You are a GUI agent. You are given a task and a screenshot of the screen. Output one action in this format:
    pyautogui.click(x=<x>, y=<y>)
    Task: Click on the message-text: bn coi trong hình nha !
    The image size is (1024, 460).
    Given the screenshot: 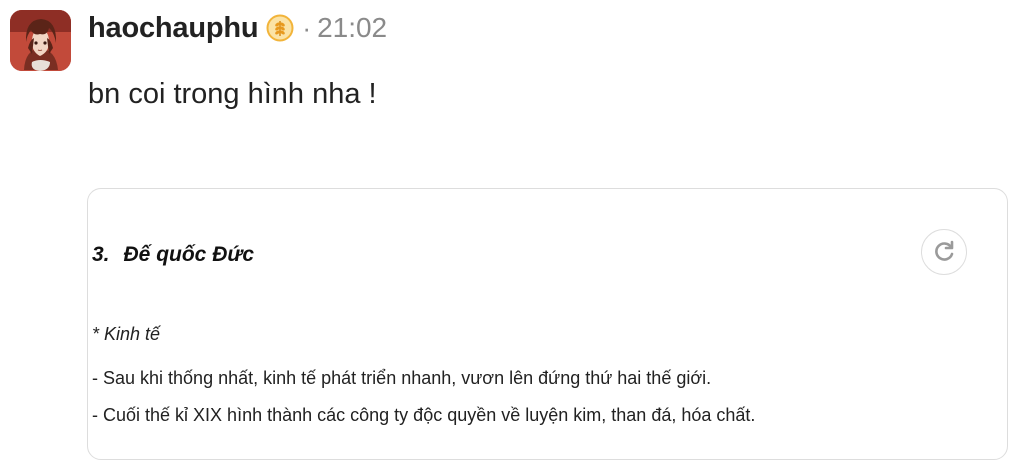 What is the action you would take?
    pyautogui.click(x=232, y=94)
    